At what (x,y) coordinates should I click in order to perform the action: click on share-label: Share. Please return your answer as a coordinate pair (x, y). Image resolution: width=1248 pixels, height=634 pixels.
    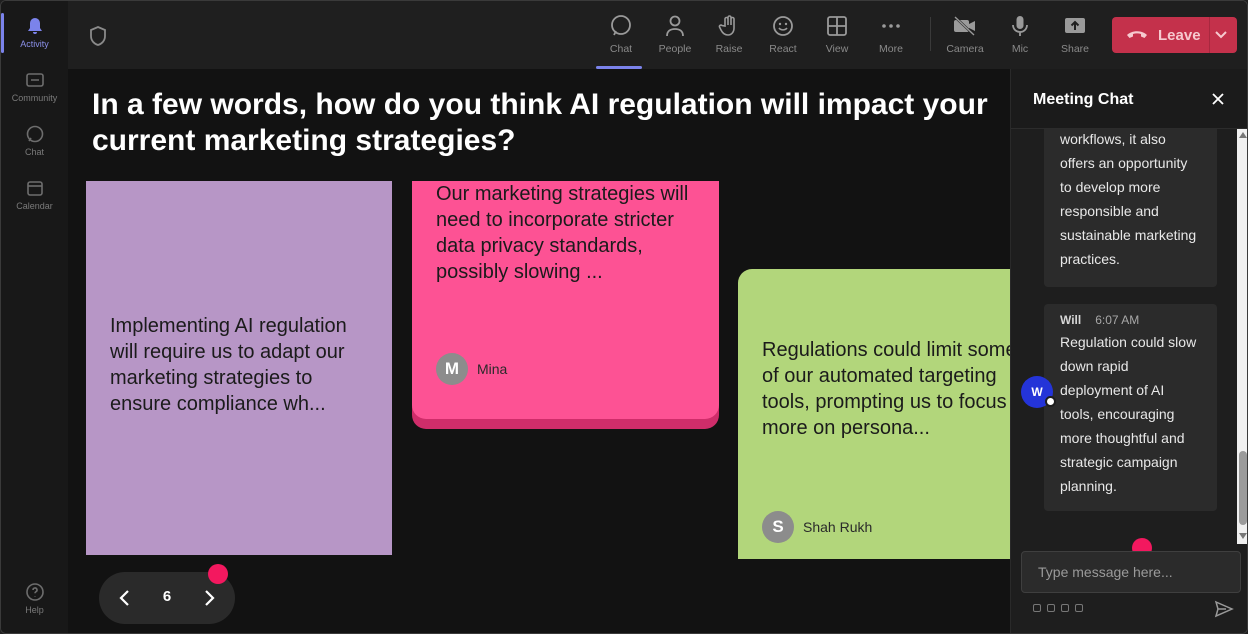
    Looking at the image, I should click on (1075, 49).